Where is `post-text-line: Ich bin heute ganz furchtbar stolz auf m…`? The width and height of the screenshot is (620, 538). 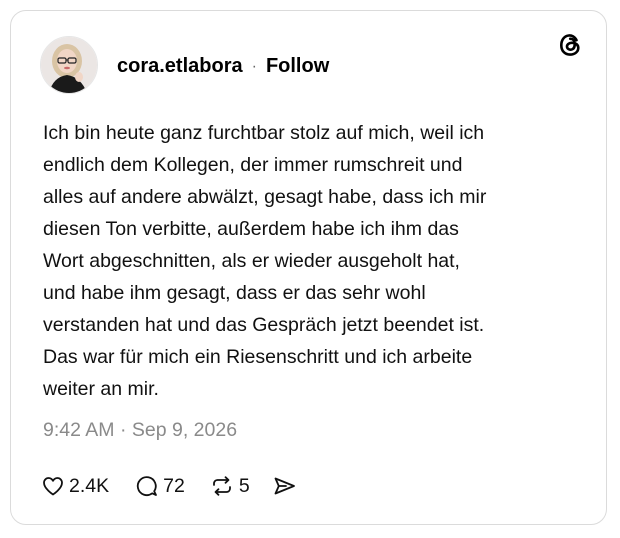 post-text-line: Ich bin heute ganz furchtbar stolz auf m… is located at coordinates (264, 133).